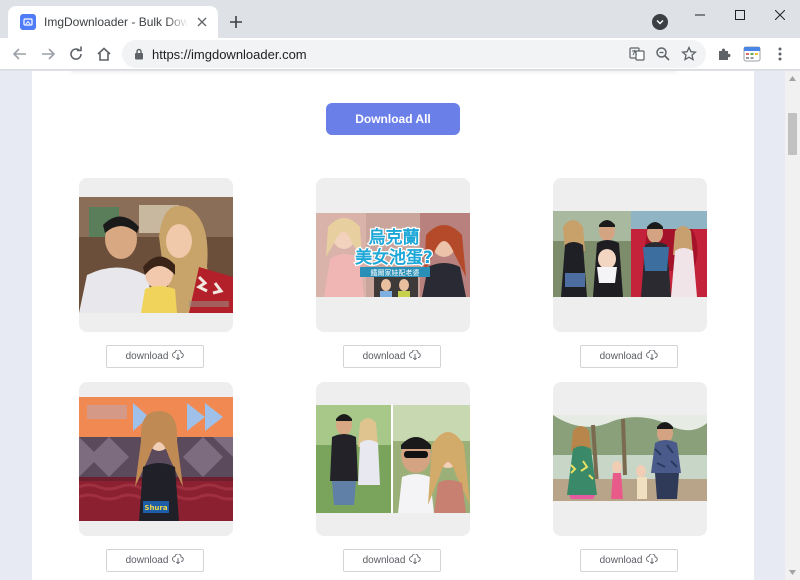 Image resolution: width=800 pixels, height=580 pixels. Describe the element at coordinates (236, 22) in the screenshot. I see `new-tab-icon` at that location.